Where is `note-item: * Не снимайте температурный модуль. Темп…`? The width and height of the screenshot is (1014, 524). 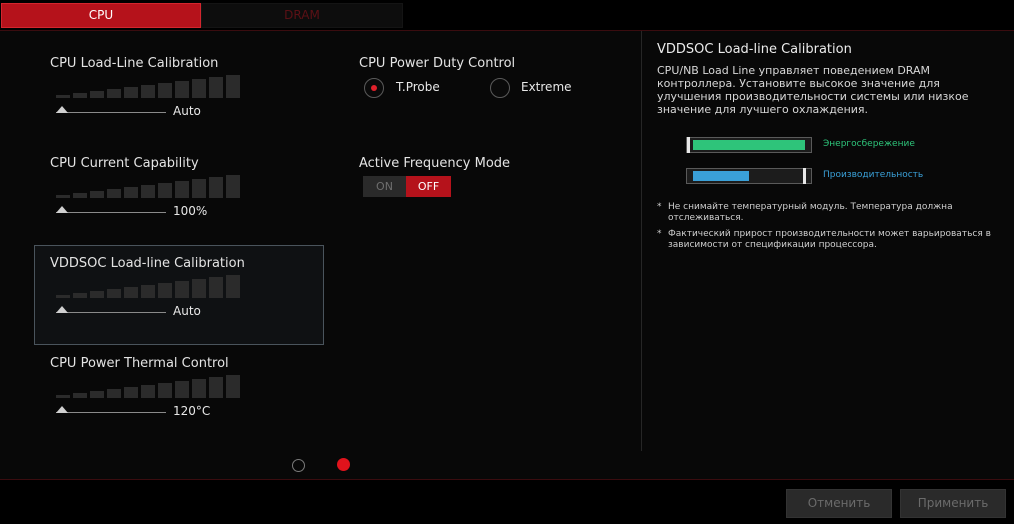 note-item: * Не снимайте температурный модуль. Темп… is located at coordinates (832, 213).